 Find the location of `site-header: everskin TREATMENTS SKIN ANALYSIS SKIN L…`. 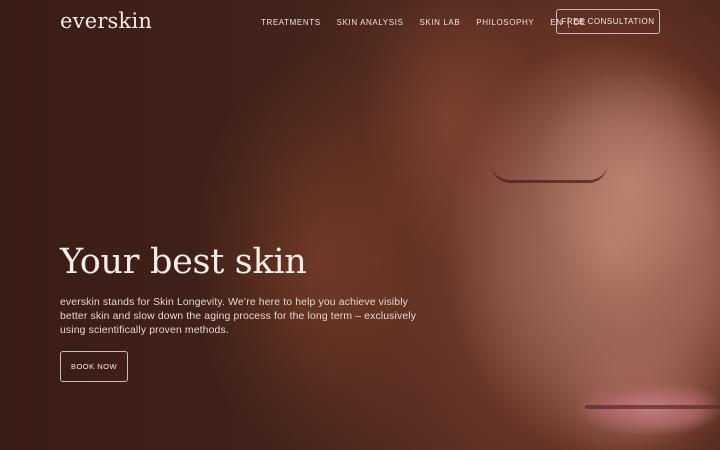

site-header: everskin TREATMENTS SKIN ANALYSIS SKIN L… is located at coordinates (360, 22).